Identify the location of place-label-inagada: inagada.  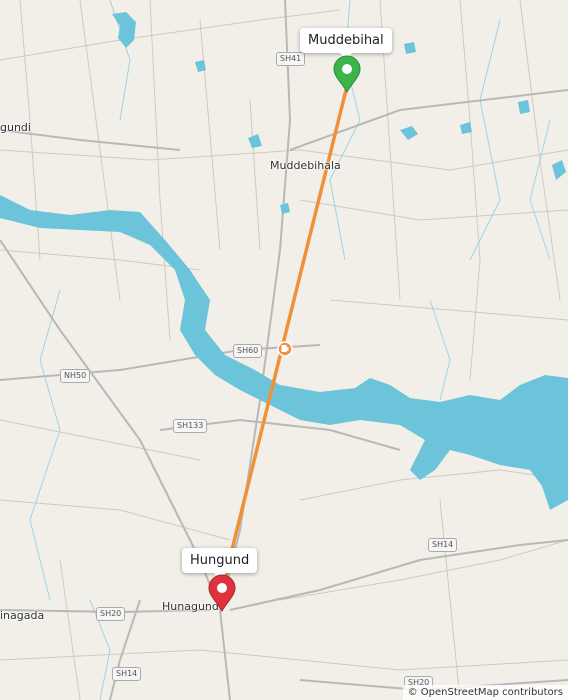
(22, 615).